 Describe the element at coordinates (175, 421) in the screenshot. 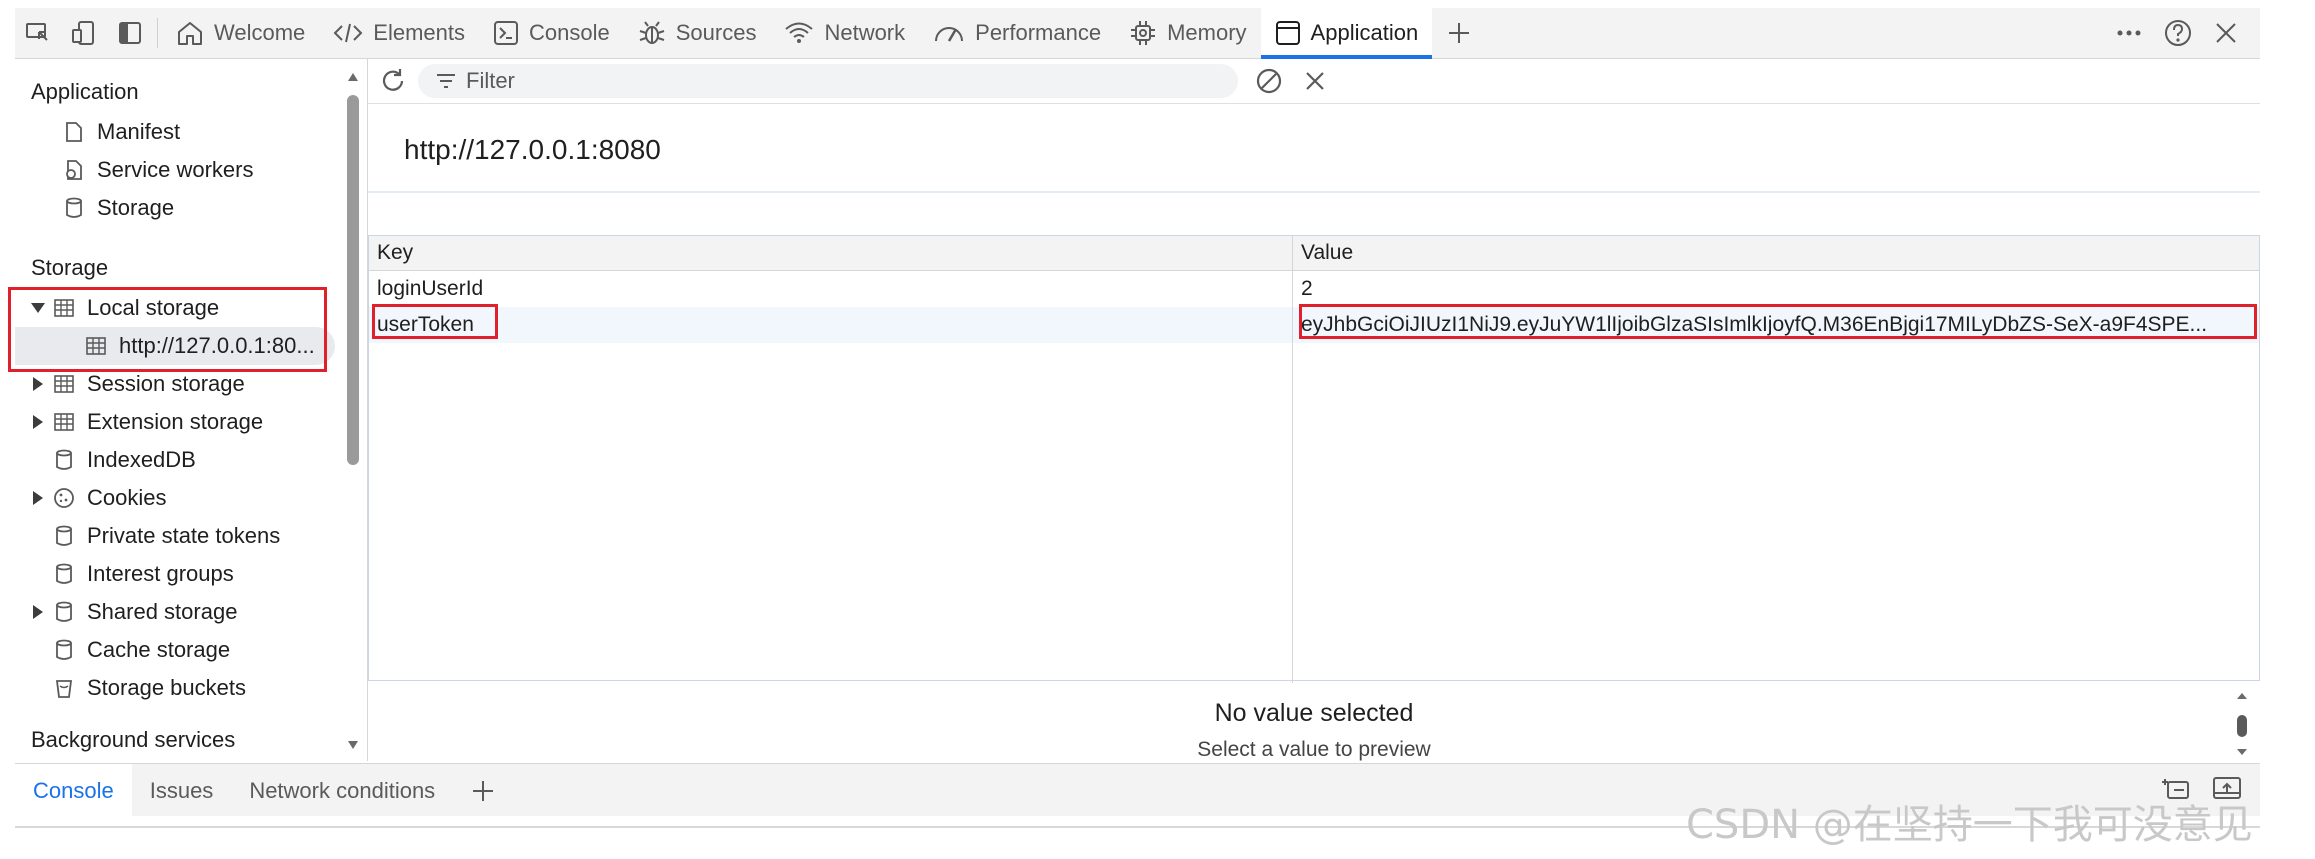

I see `sidebar-item-label: Extension storage` at that location.